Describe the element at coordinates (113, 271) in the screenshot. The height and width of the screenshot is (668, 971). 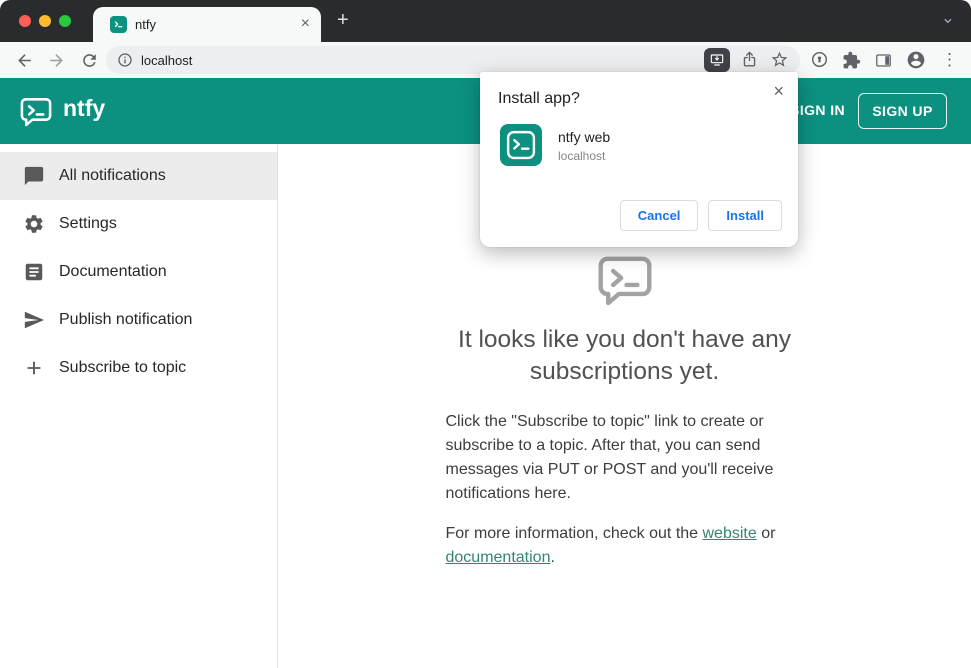
I see `sidebar-item-label: Documentation` at that location.